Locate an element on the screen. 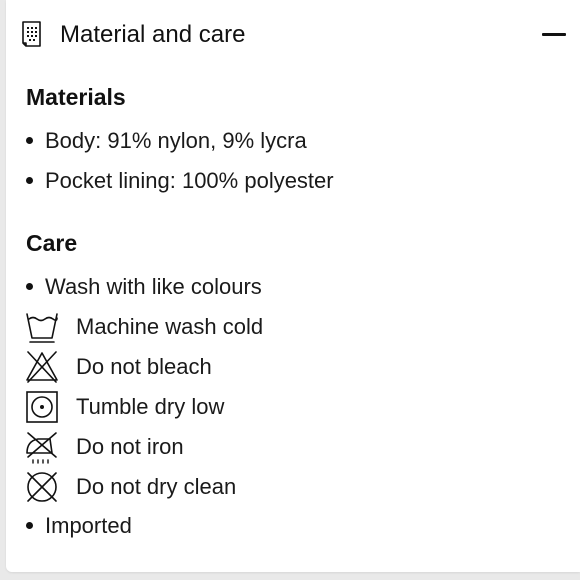  care-bullet-item: Wash with like colours is located at coordinates (144, 287).